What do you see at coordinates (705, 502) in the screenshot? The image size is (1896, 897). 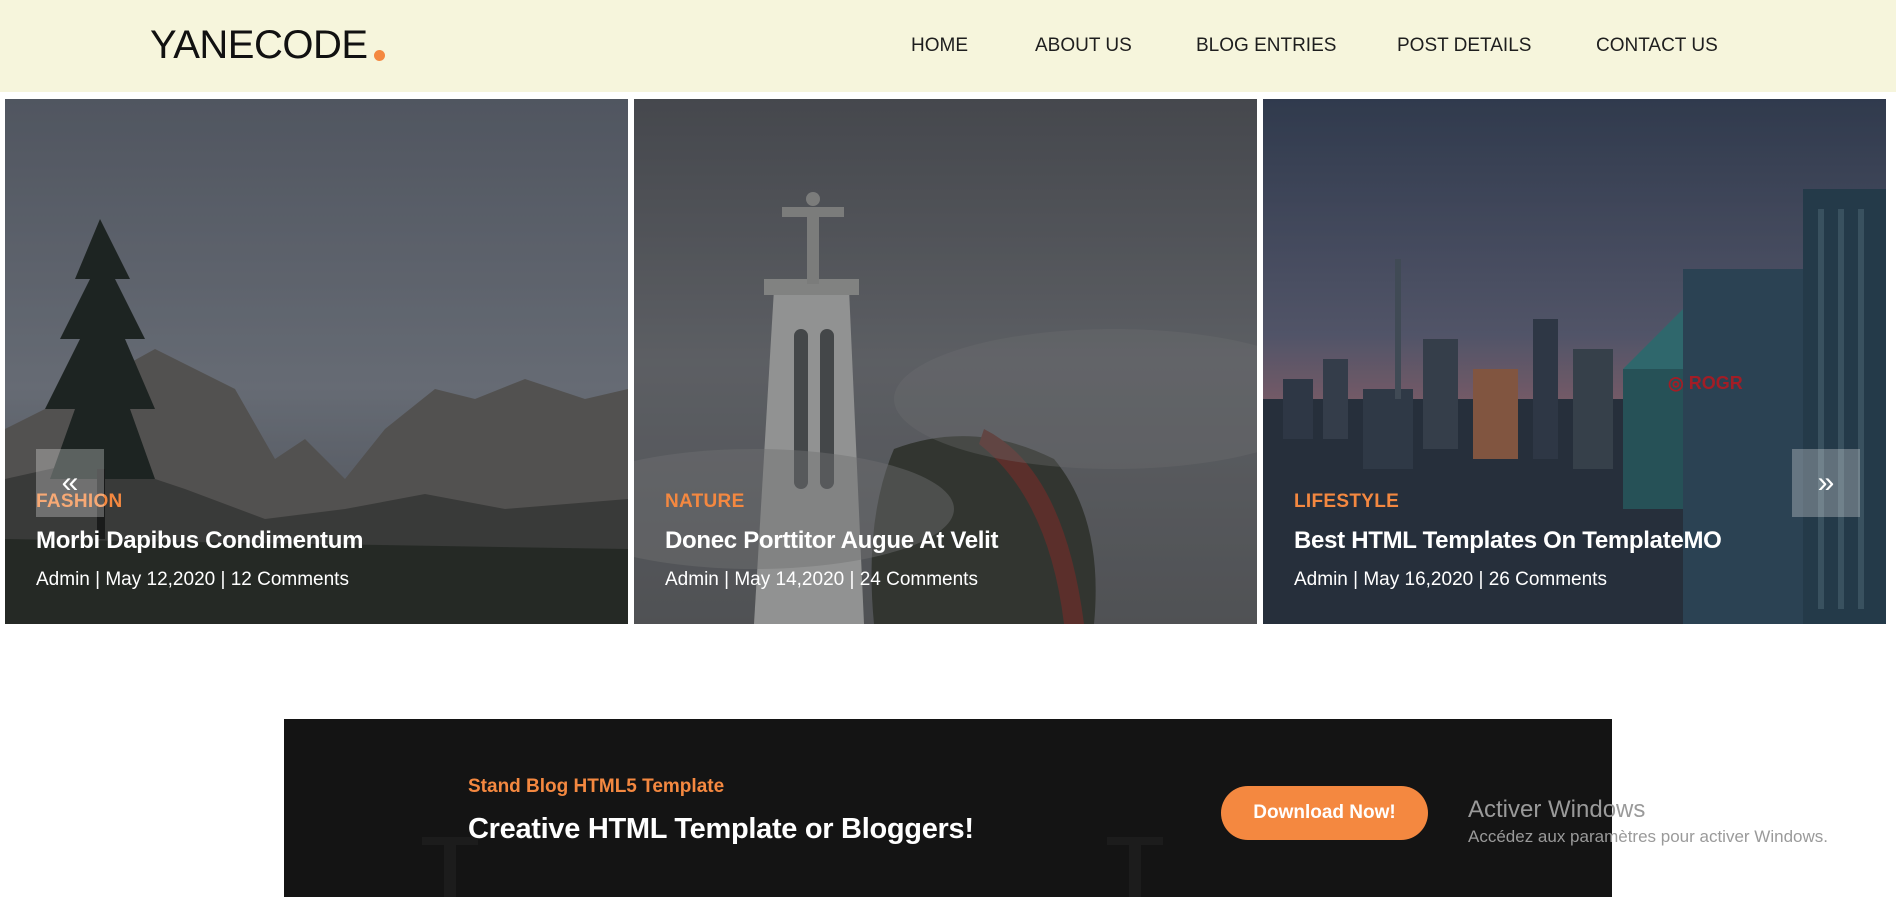 I see `slide-category: NATURE` at bounding box center [705, 502].